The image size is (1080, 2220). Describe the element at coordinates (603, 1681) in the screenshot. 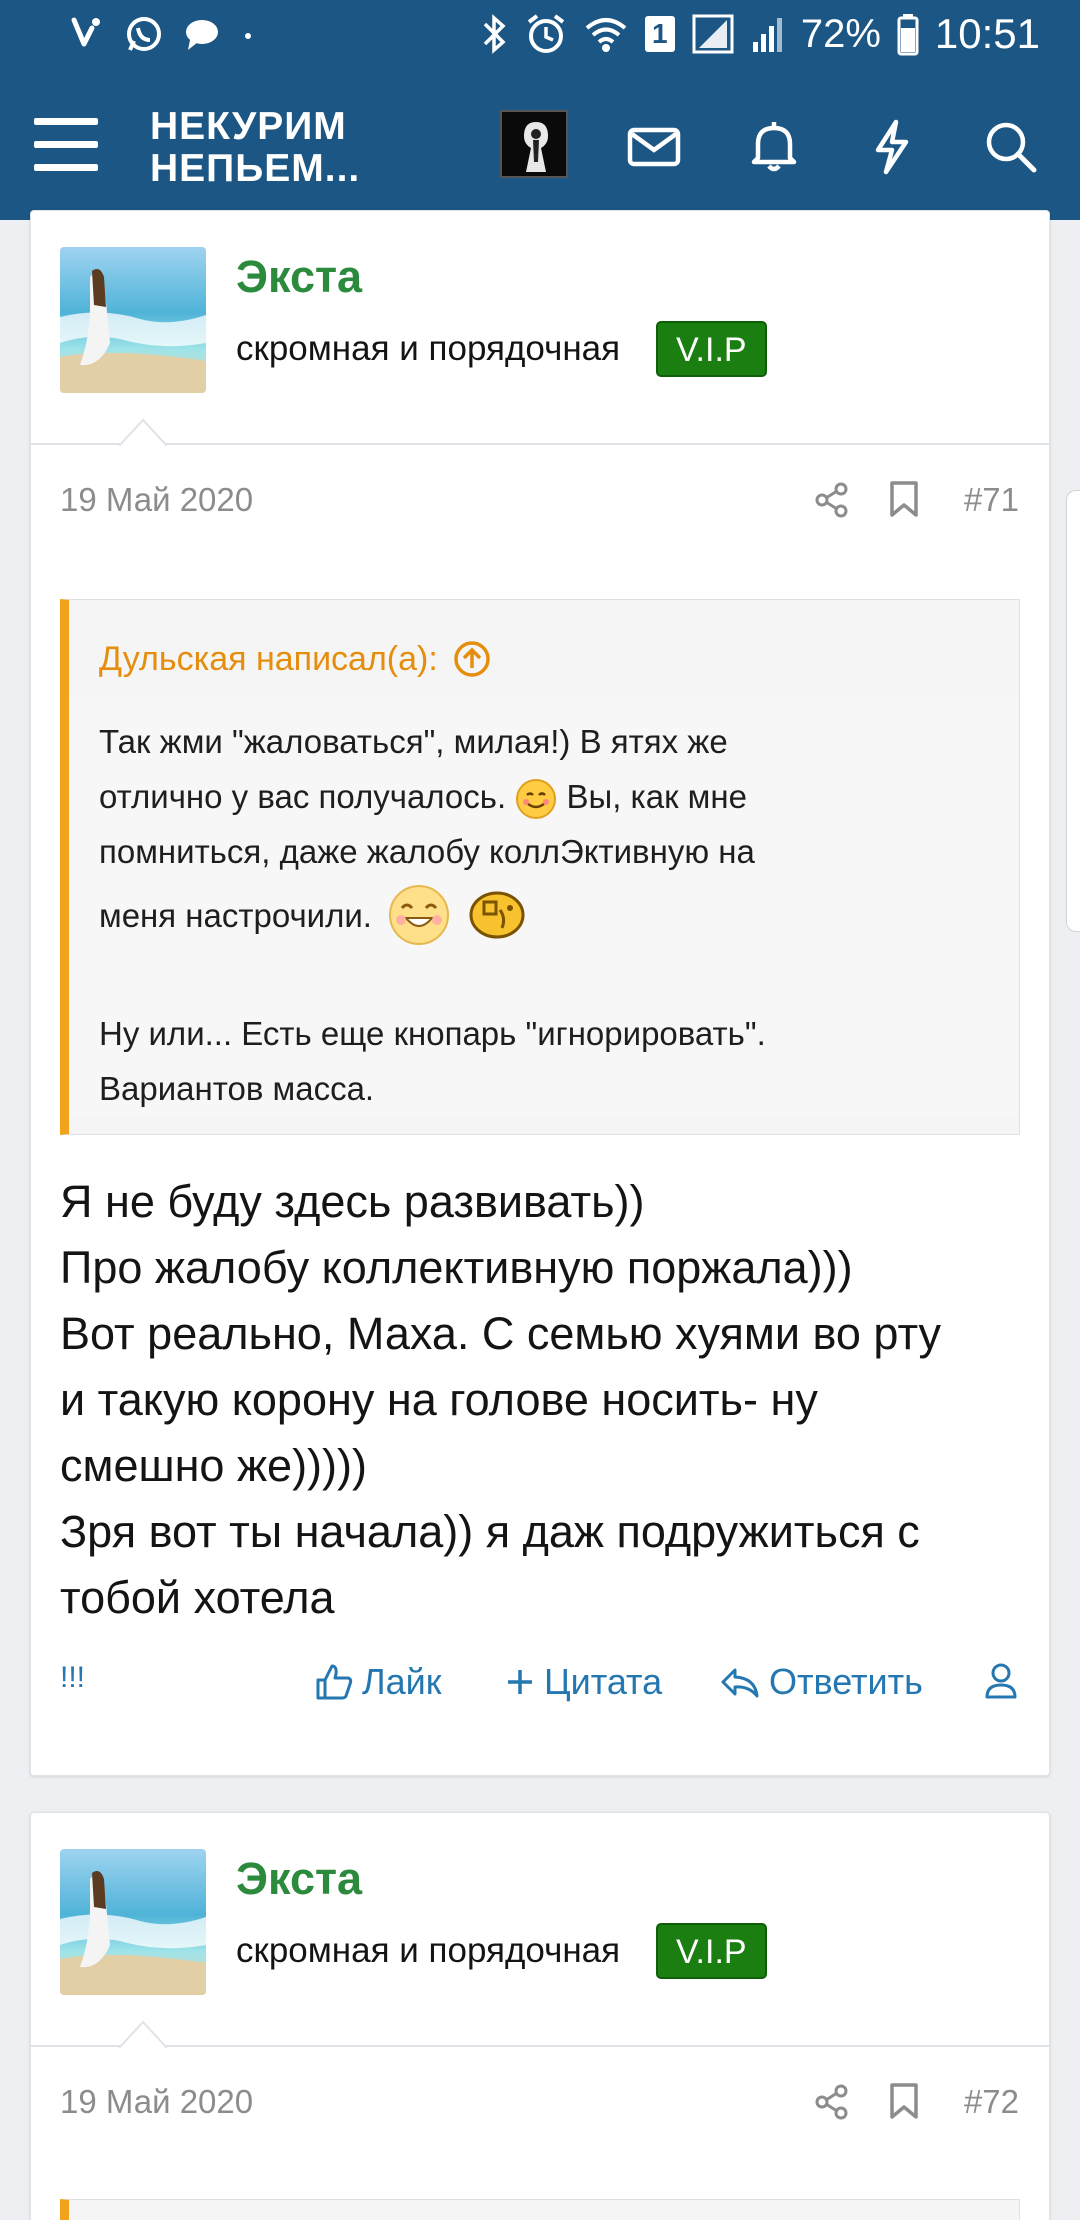

I see `quote-label: Цитата` at that location.